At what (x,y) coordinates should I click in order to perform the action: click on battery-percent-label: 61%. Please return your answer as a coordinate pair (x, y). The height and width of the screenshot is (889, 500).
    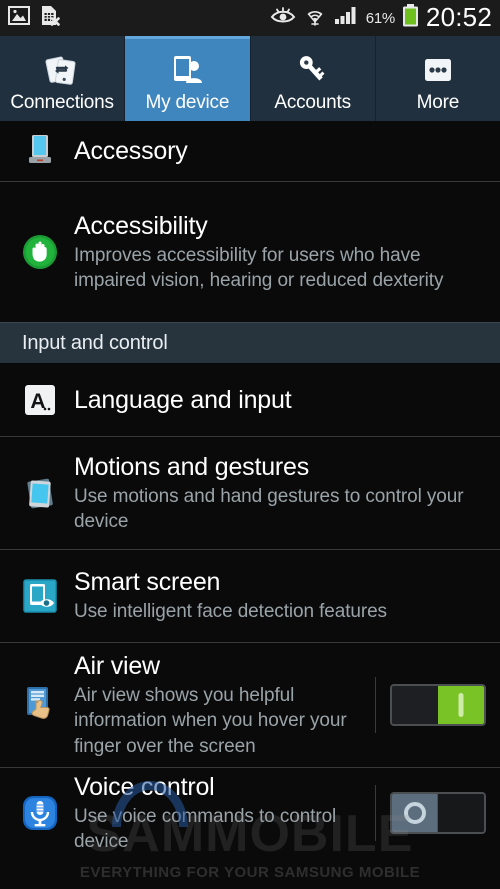
    Looking at the image, I should click on (380, 18).